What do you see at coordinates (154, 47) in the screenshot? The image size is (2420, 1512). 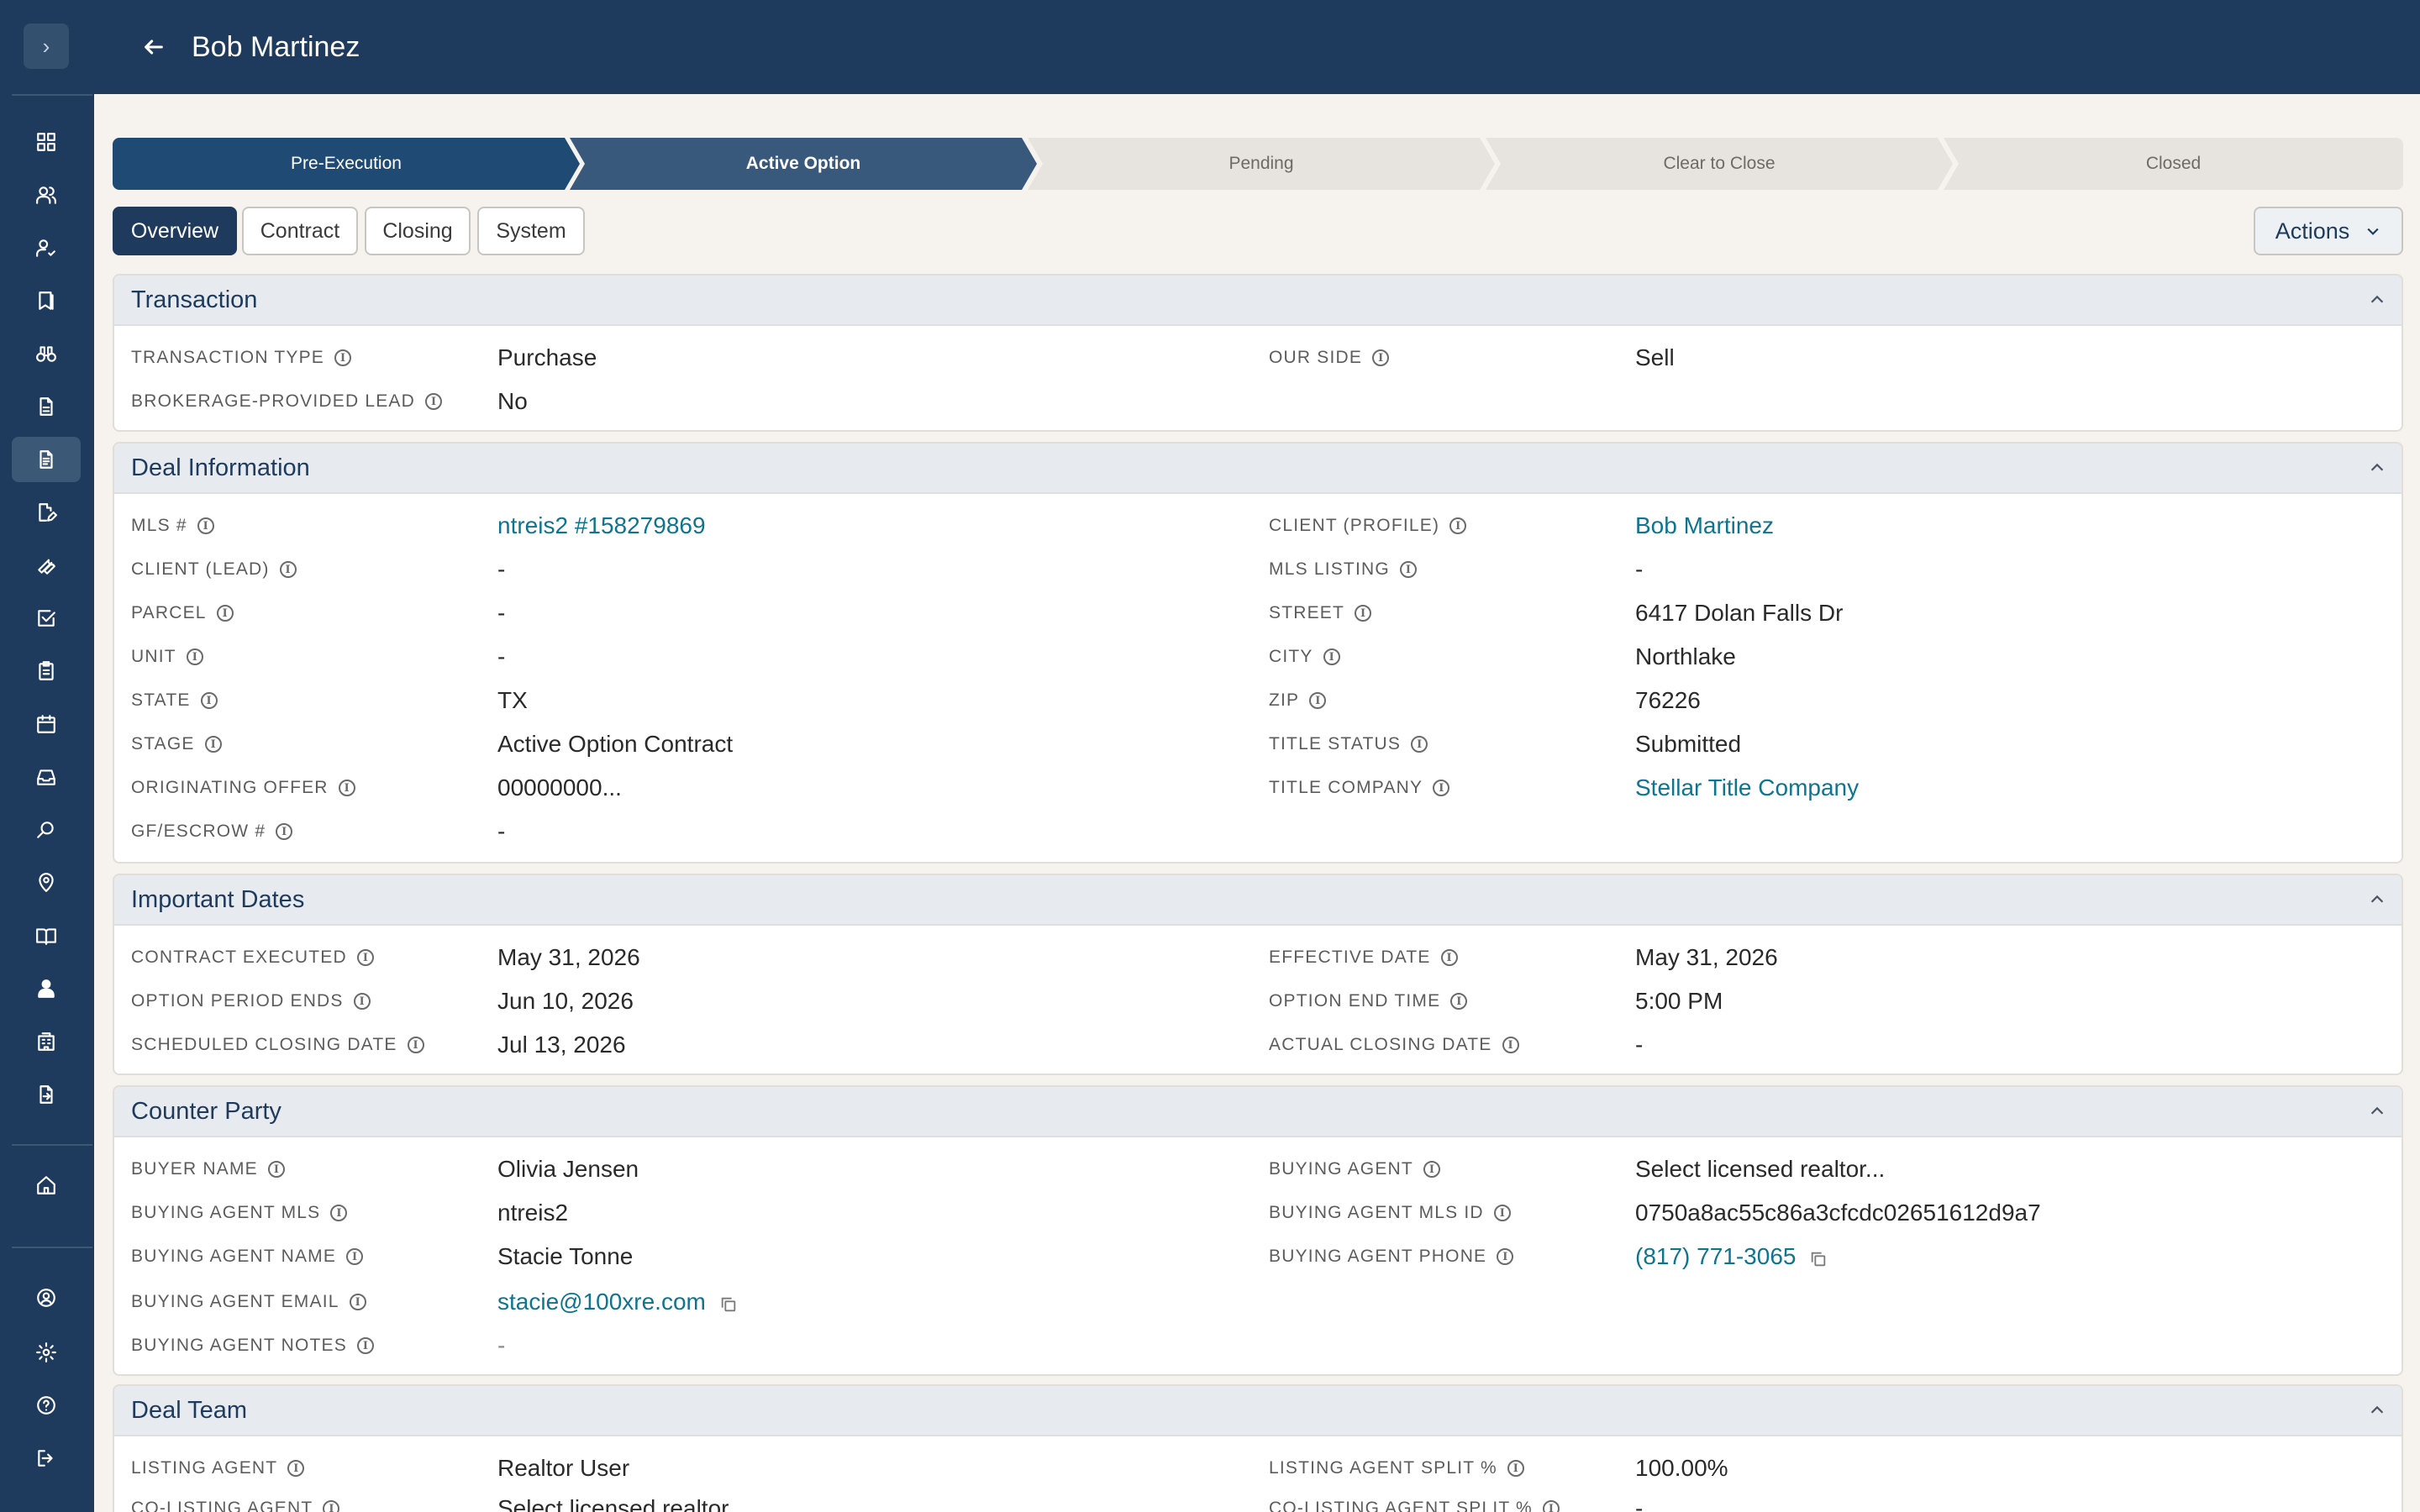 I see `back-button` at bounding box center [154, 47].